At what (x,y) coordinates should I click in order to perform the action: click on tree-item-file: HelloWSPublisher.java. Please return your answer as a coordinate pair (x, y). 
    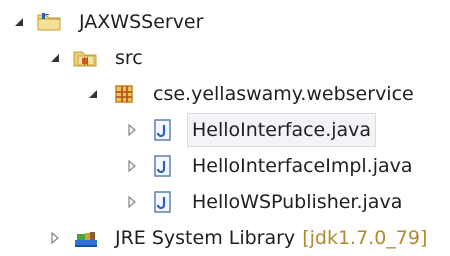
    Looking at the image, I should click on (265, 202).